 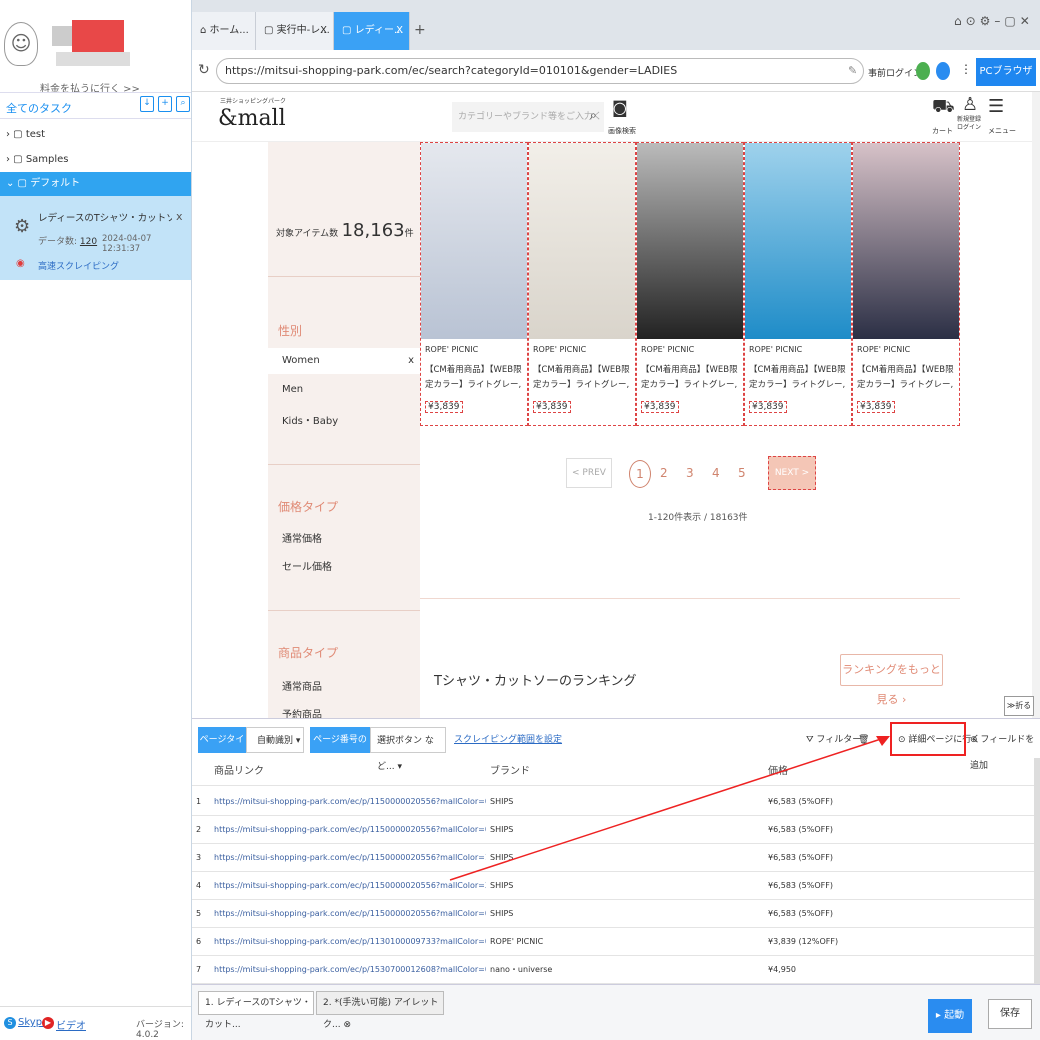 What do you see at coordinates (669, 808) in the screenshot?
I see `annotation-arrow` at bounding box center [669, 808].